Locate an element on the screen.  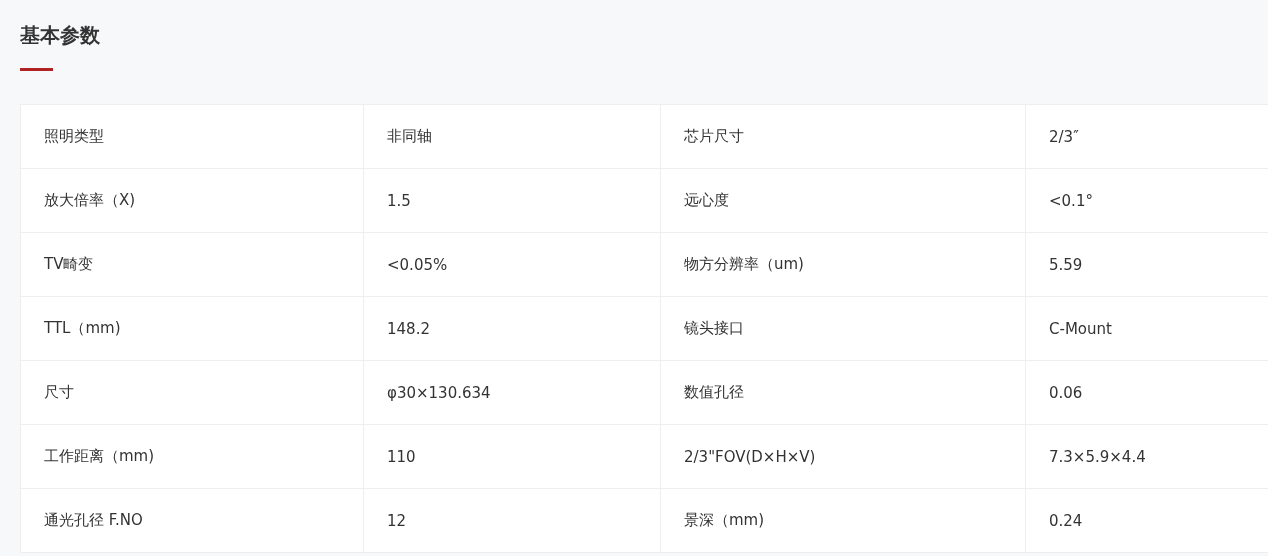
table-cell: 通光孔径 F.NO is located at coordinates (192, 520).